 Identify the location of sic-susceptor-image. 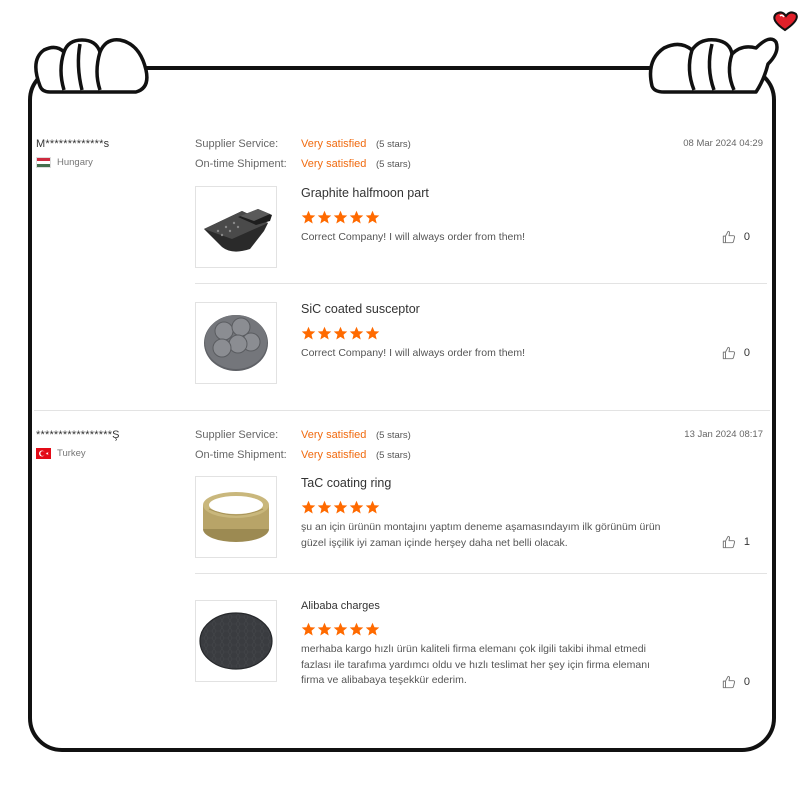
(236, 343).